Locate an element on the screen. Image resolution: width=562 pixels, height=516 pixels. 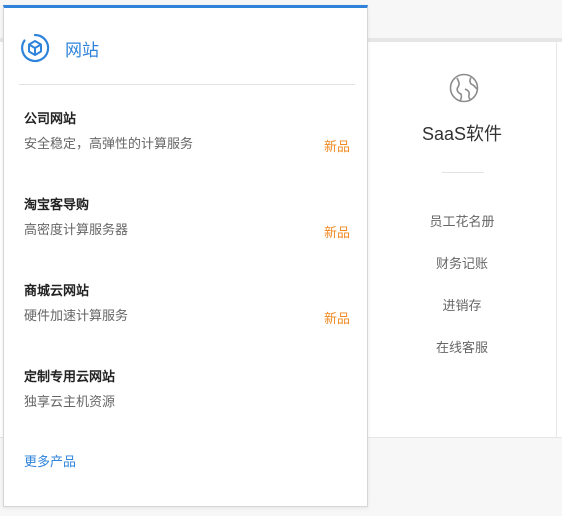
product-name: 淘宝客导购 is located at coordinates (57, 205).